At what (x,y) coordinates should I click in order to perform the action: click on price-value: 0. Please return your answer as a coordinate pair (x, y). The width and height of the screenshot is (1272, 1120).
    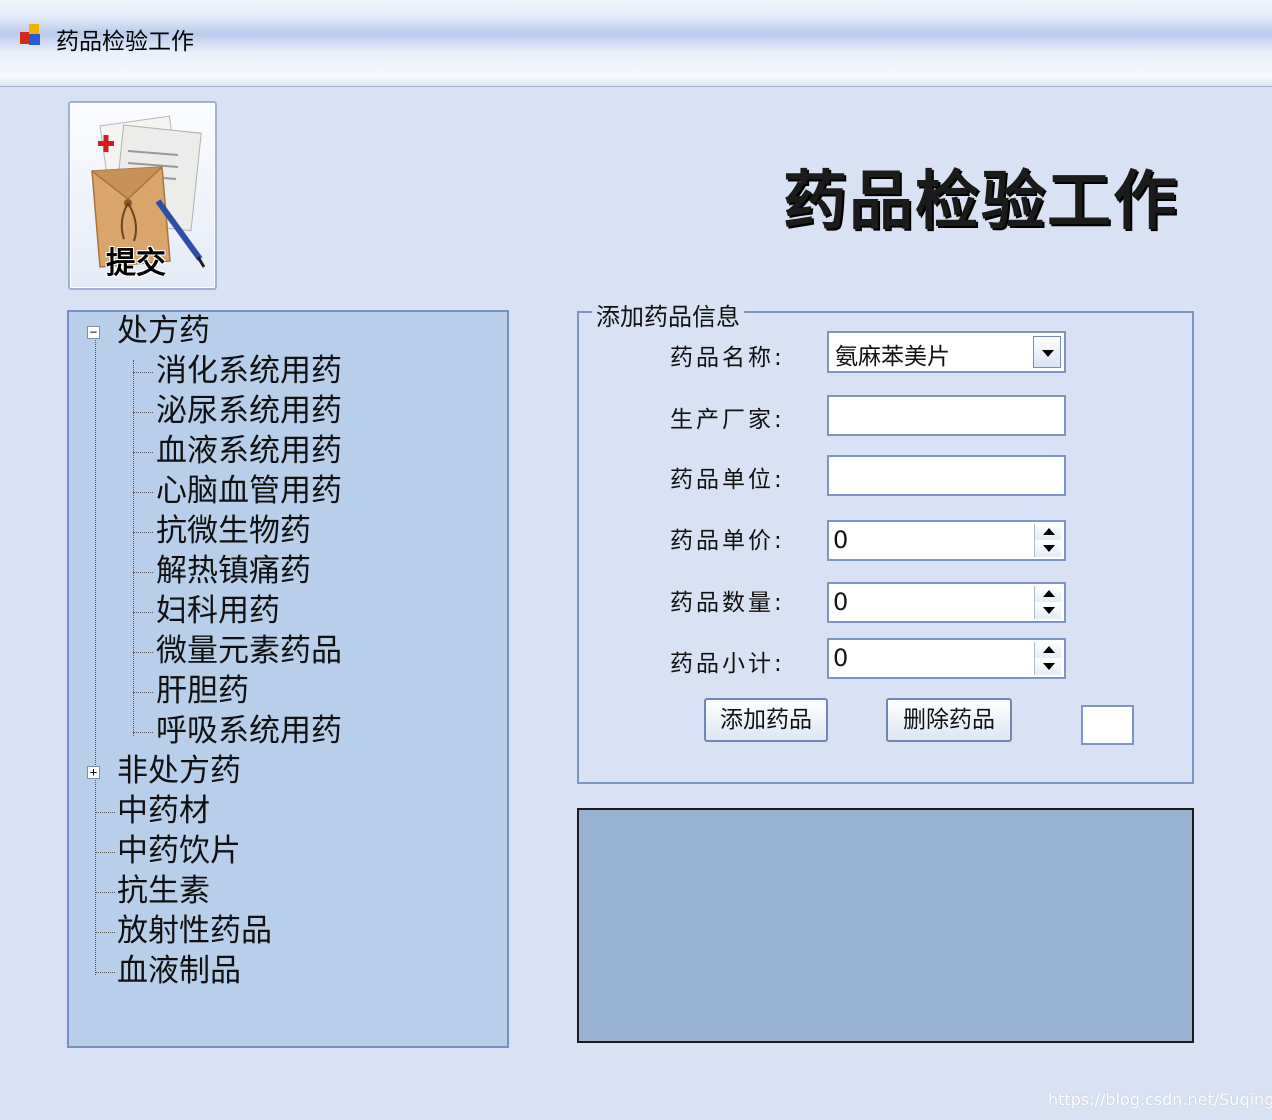
    Looking at the image, I should click on (841, 540).